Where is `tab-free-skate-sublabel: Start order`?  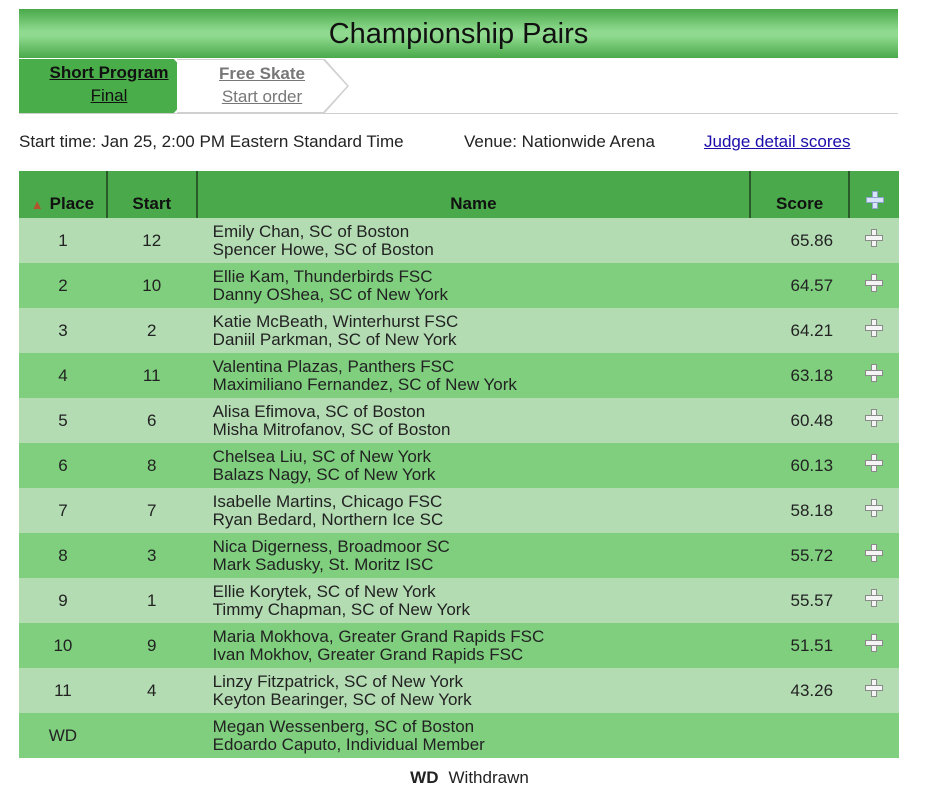 tab-free-skate-sublabel: Start order is located at coordinates (262, 97).